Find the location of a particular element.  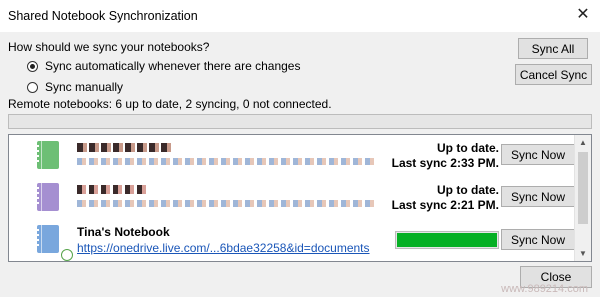

blue-notebook-icon is located at coordinates (54, 243).